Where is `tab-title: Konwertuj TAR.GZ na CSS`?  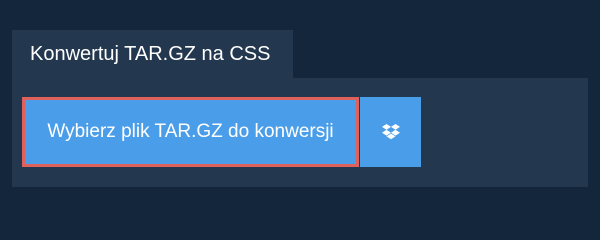
tab-title: Konwertuj TAR.GZ na CSS is located at coordinates (150, 53).